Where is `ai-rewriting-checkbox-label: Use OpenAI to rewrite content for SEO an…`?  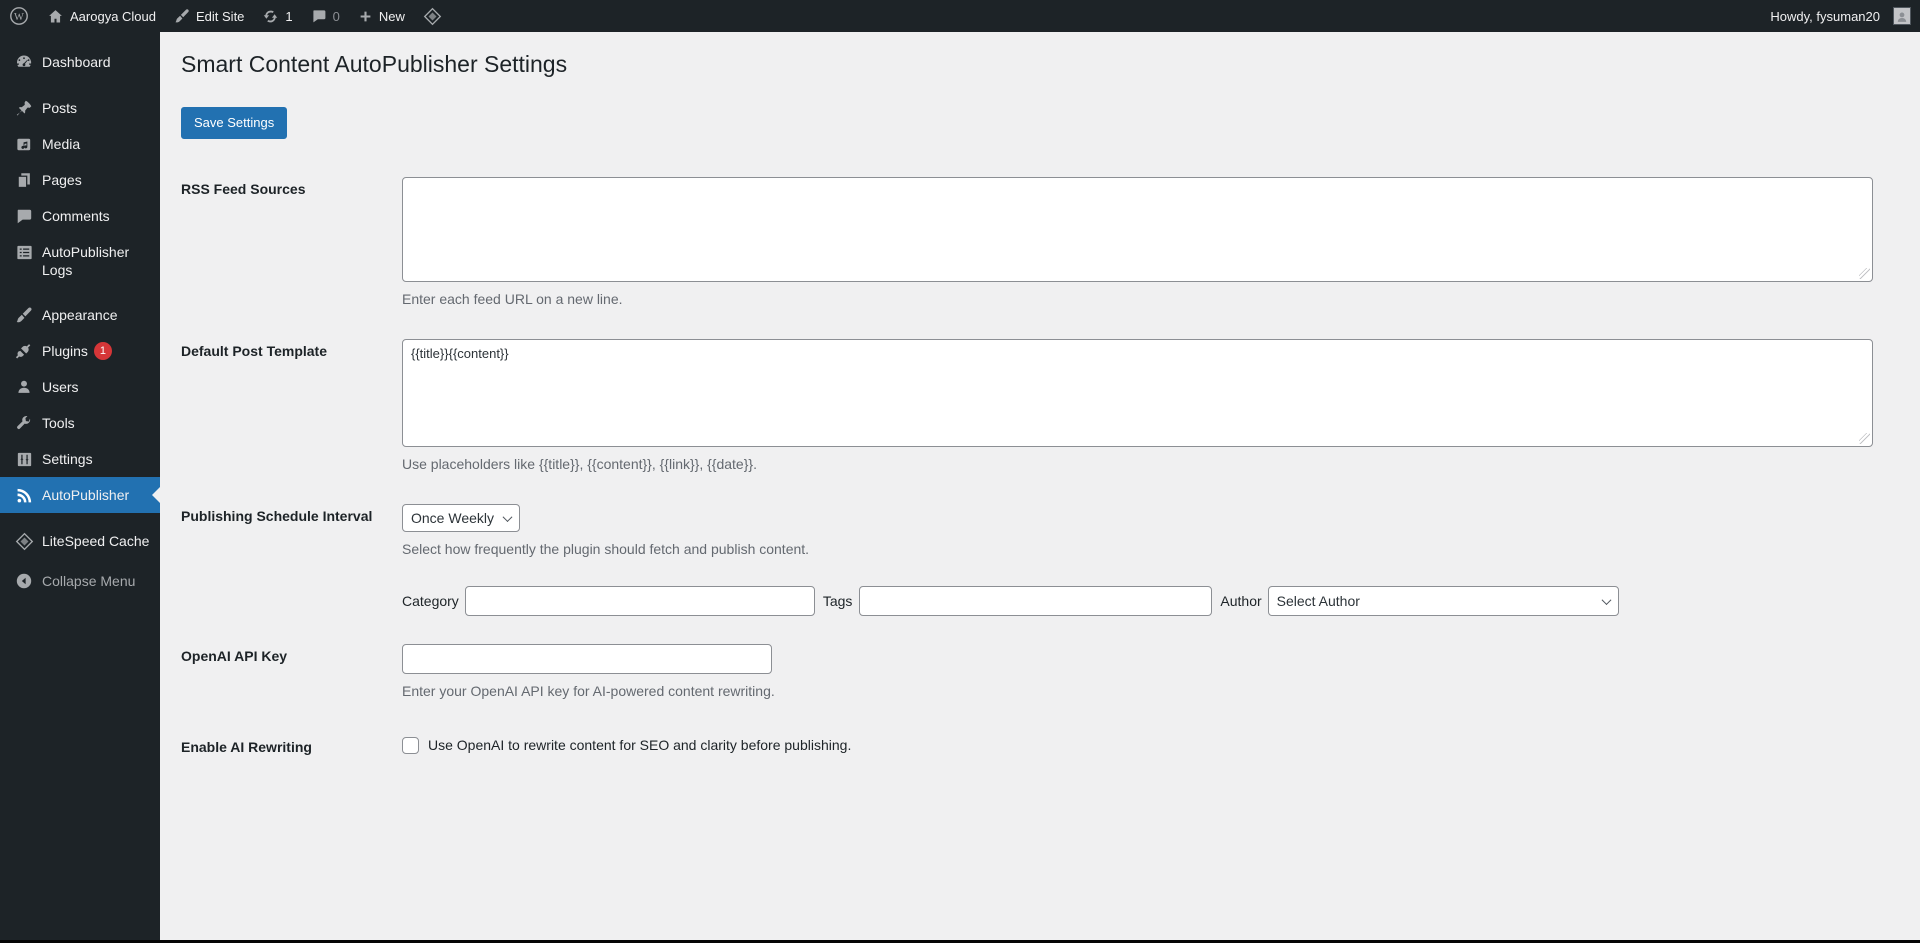
ai-rewriting-checkbox-label: Use OpenAI to rewrite content for SEO an… is located at coordinates (640, 745).